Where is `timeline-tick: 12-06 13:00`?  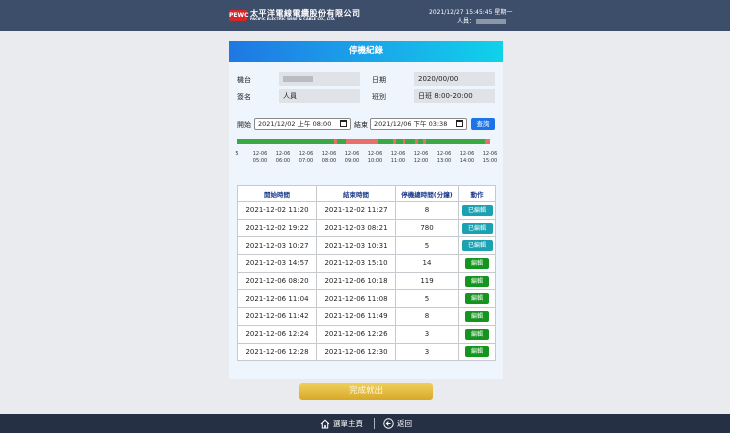
timeline-tick: 12-06 13:00 is located at coordinates (444, 157).